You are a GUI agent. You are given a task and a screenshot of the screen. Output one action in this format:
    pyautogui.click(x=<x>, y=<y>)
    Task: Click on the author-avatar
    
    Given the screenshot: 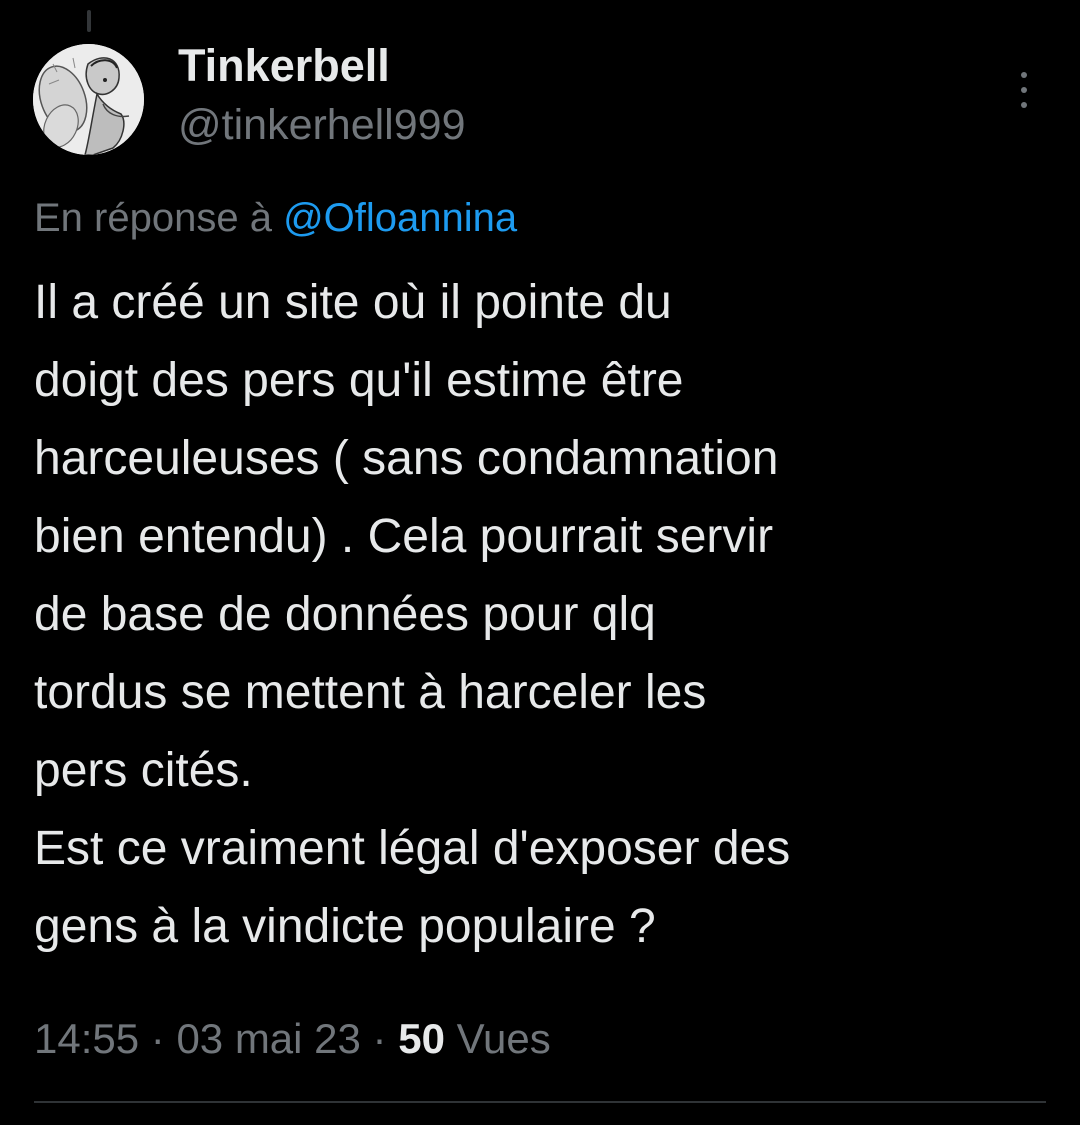 What is the action you would take?
    pyautogui.click(x=88, y=99)
    